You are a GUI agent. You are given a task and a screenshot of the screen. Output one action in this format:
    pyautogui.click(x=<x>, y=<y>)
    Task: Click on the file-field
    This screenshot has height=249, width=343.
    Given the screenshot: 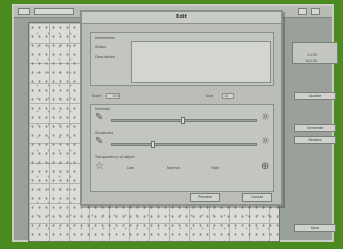 What is the action you would take?
    pyautogui.click(x=54, y=11)
    